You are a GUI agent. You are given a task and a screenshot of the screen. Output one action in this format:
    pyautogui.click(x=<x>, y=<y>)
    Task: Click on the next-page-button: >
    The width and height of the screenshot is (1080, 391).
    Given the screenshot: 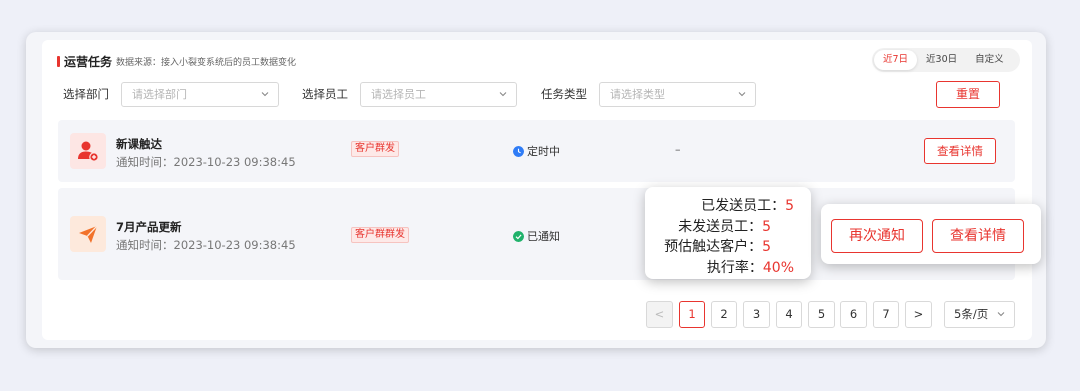 What is the action you would take?
    pyautogui.click(x=918, y=314)
    